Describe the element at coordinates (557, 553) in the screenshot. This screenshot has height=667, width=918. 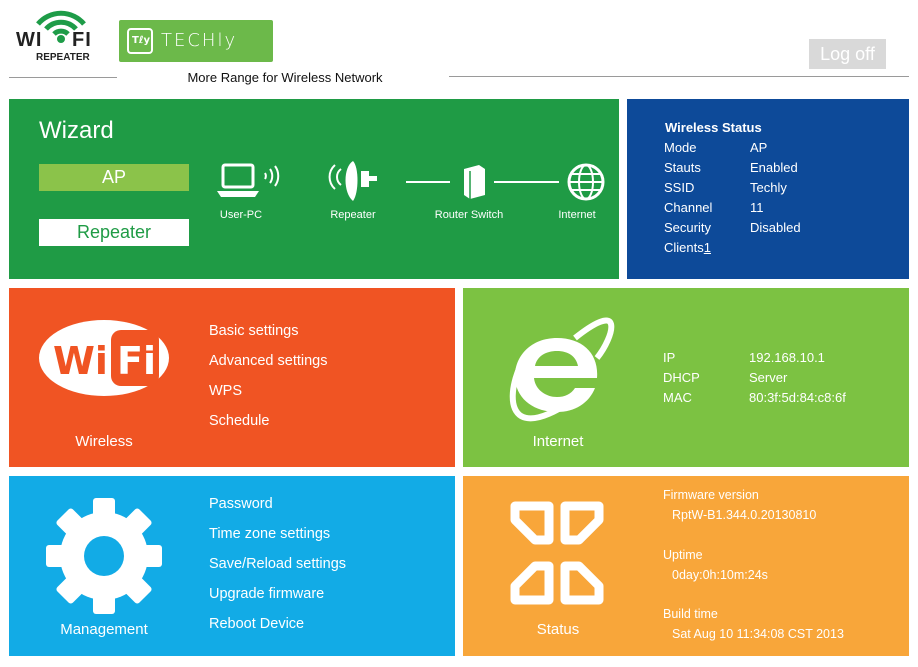
I see `status-windows-icon` at that location.